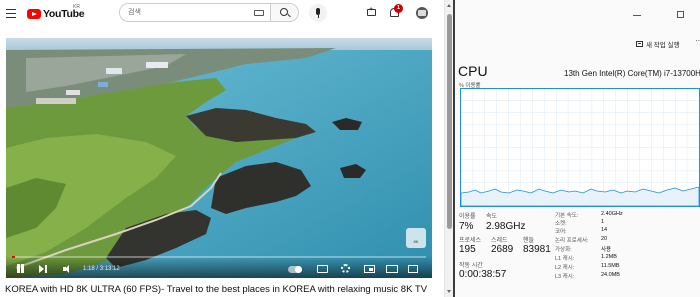 The height and width of the screenshot is (297, 700). What do you see at coordinates (502, 249) in the screenshot?
I see `threads-value: 2689` at bounding box center [502, 249].